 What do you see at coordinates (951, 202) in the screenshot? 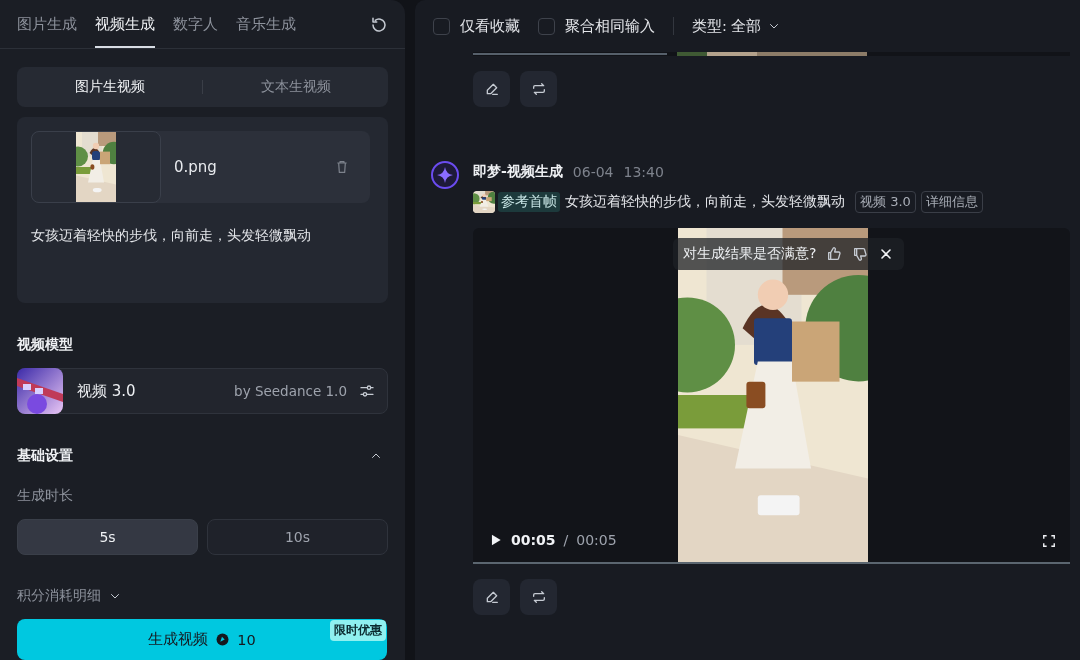
I see `info-tag: 详细信息` at bounding box center [951, 202].